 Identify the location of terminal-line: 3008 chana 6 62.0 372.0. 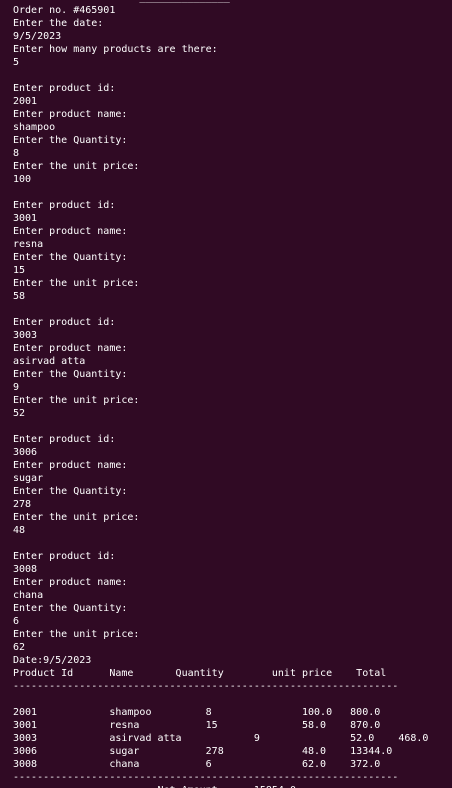
(197, 764).